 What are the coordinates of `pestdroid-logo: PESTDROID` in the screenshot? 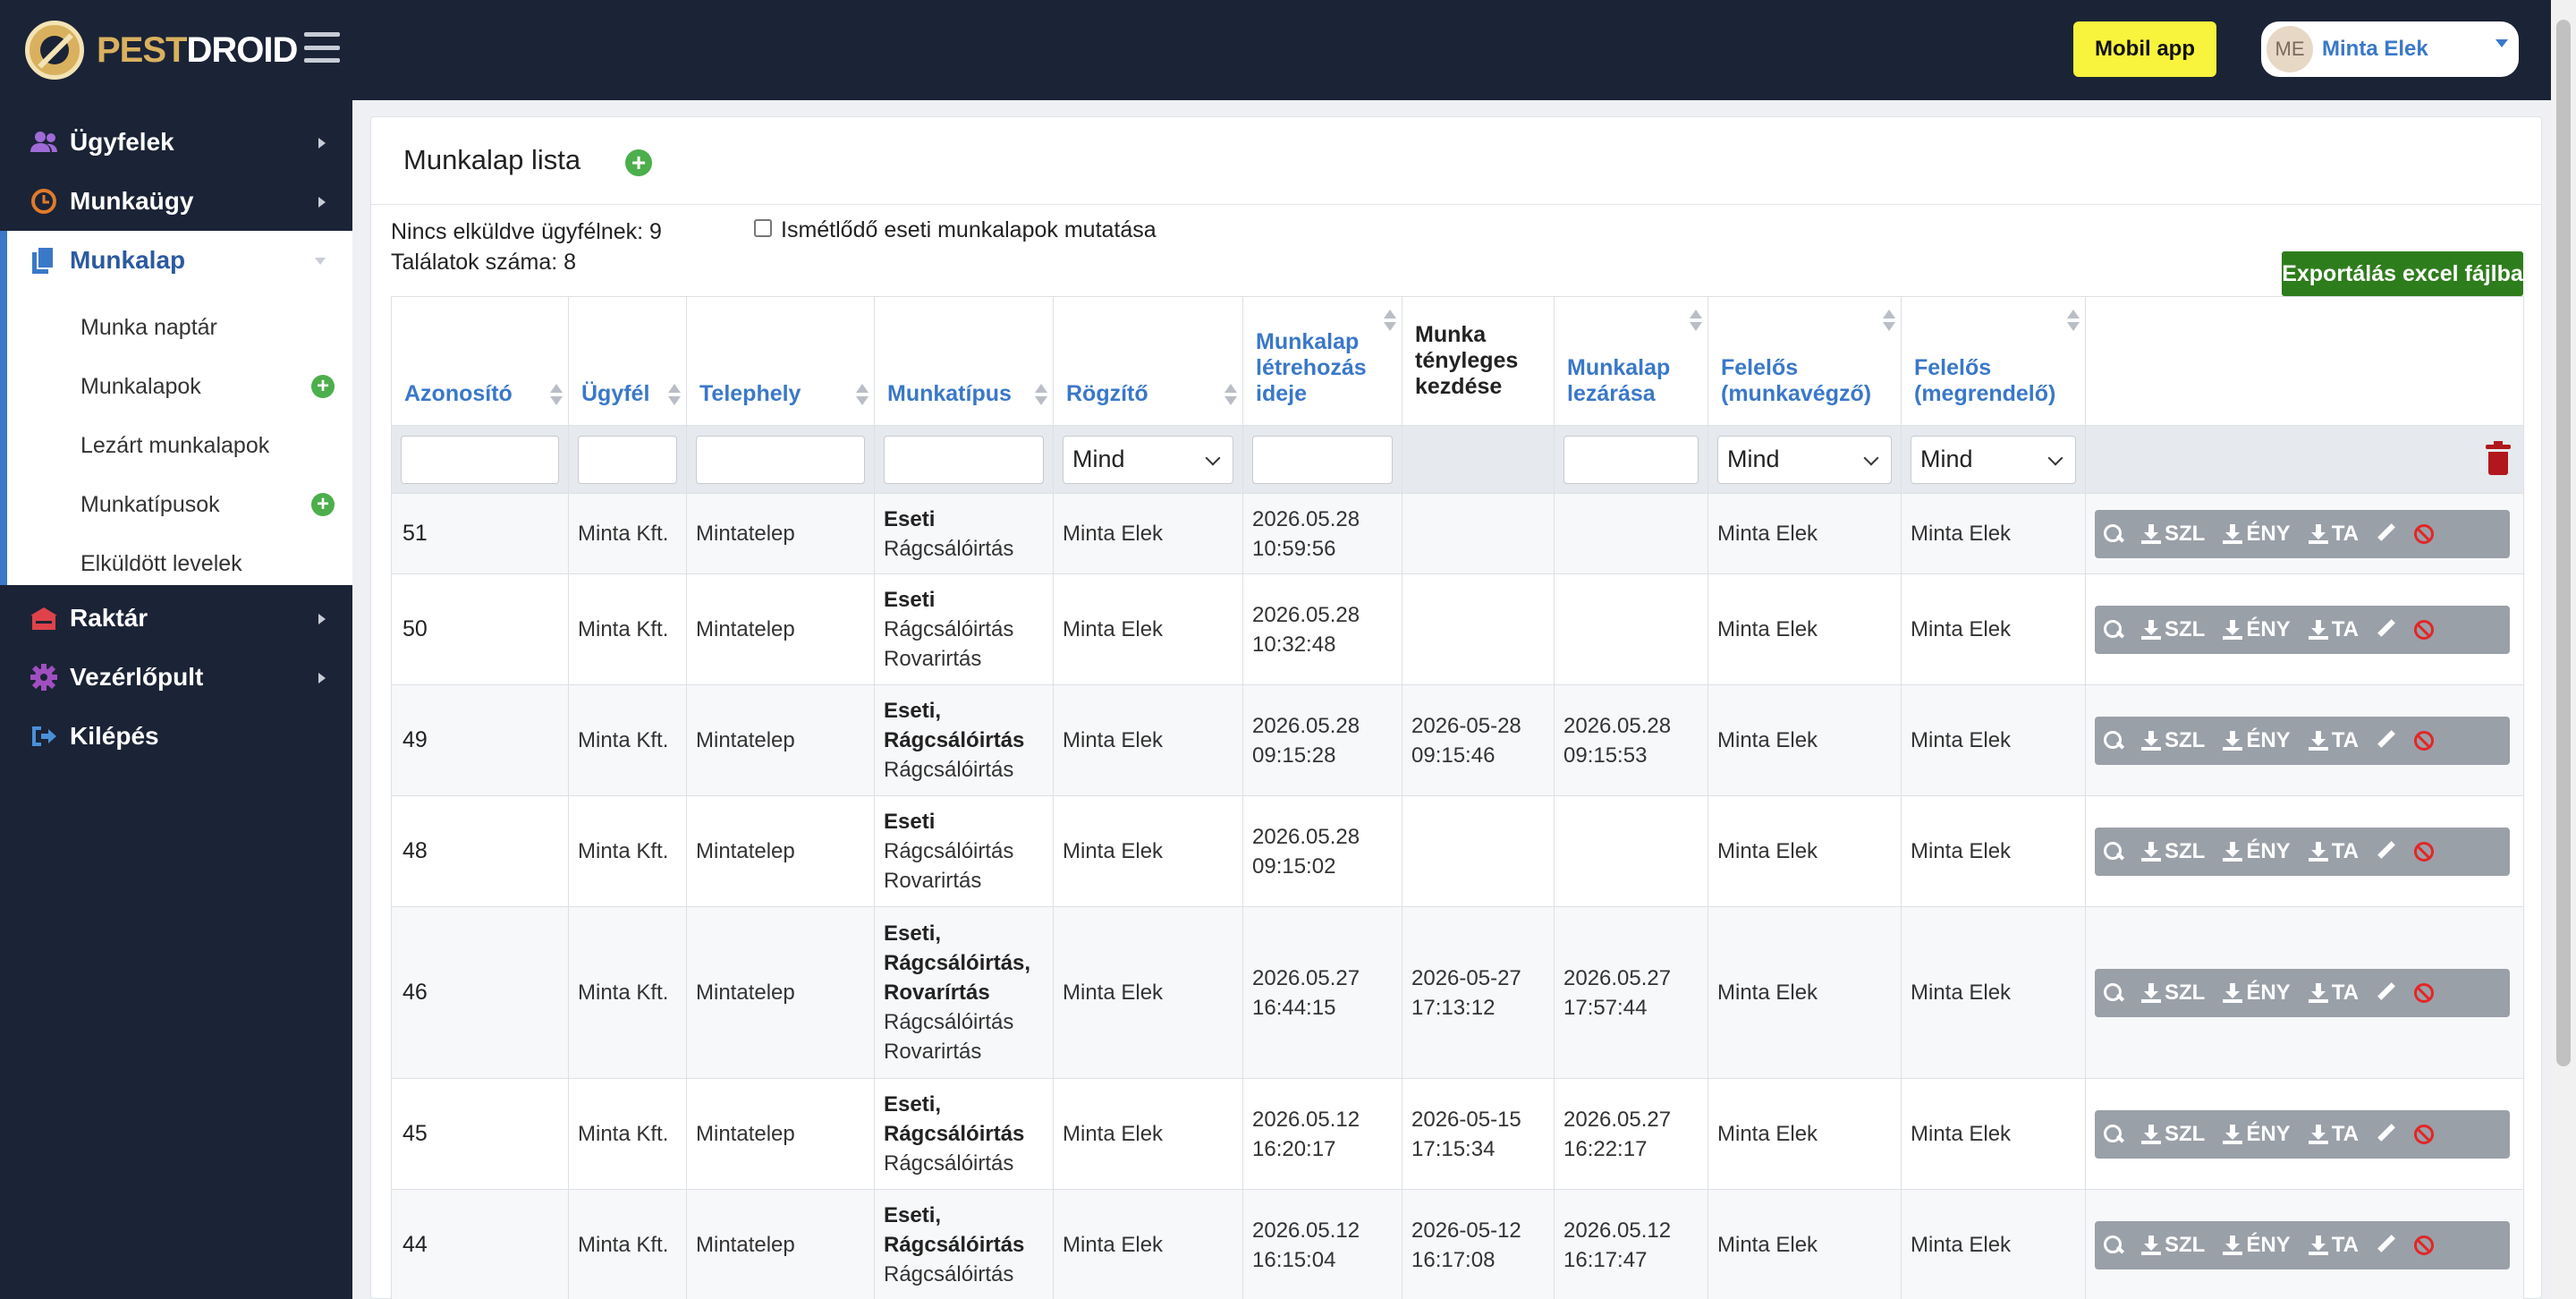 It's located at (161, 50).